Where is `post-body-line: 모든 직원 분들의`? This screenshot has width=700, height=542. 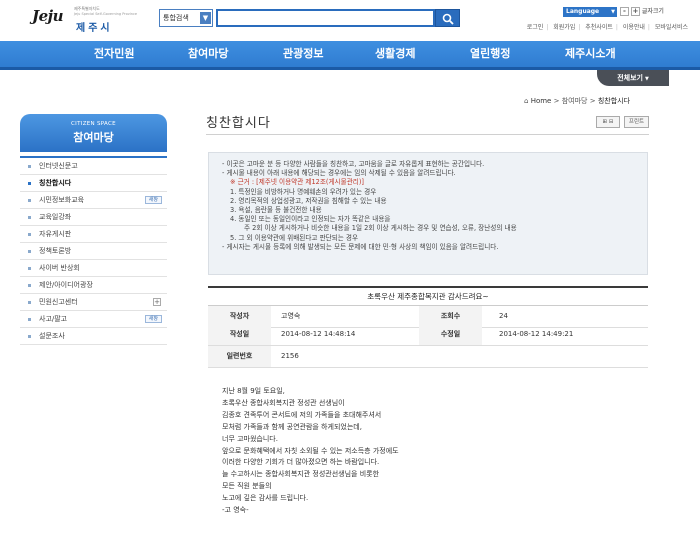
post-body-line: 모든 직원 분들의 is located at coordinates (247, 486).